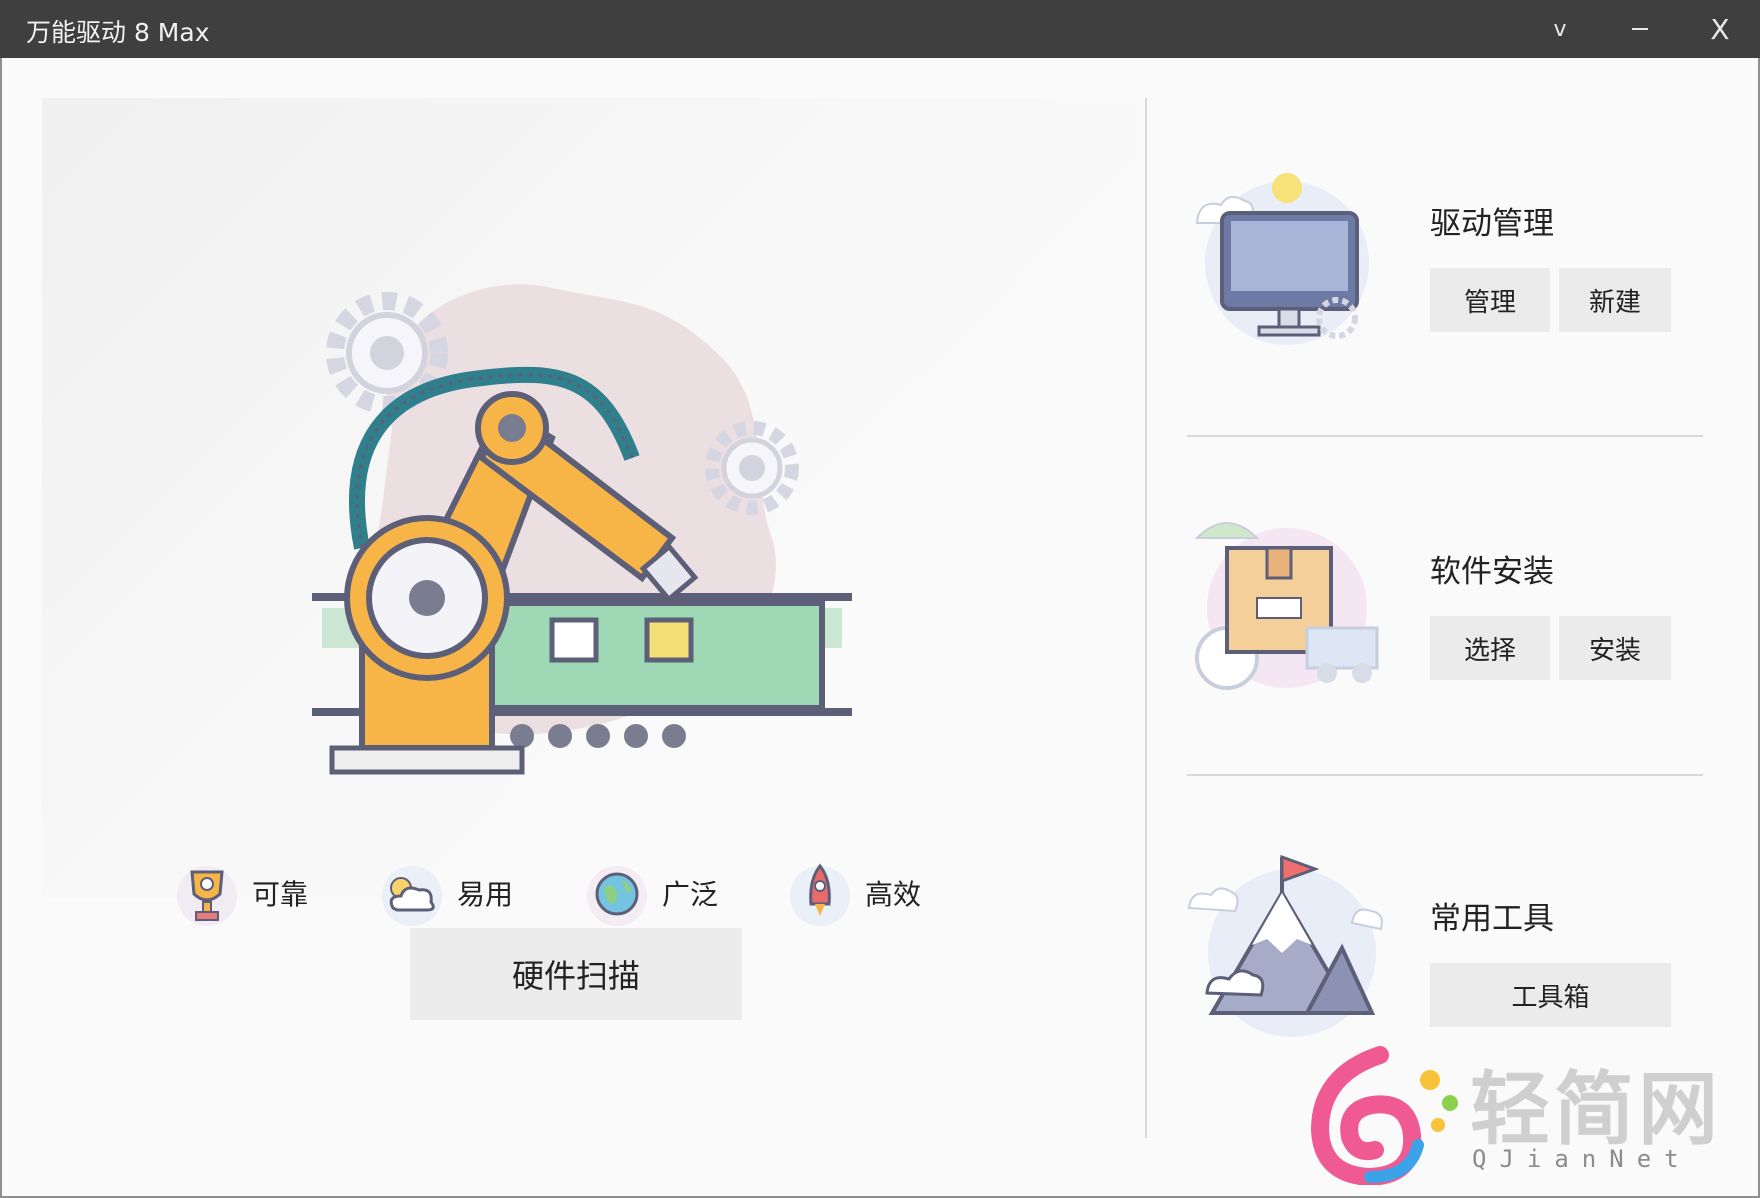  Describe the element at coordinates (690, 894) in the screenshot. I see `feature-label: 广泛` at that location.